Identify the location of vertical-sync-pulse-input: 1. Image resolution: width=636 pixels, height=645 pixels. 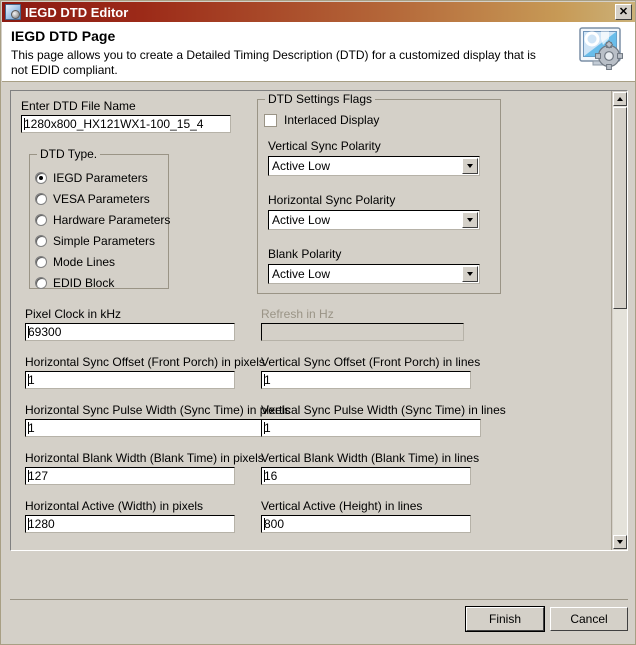
(371, 428).